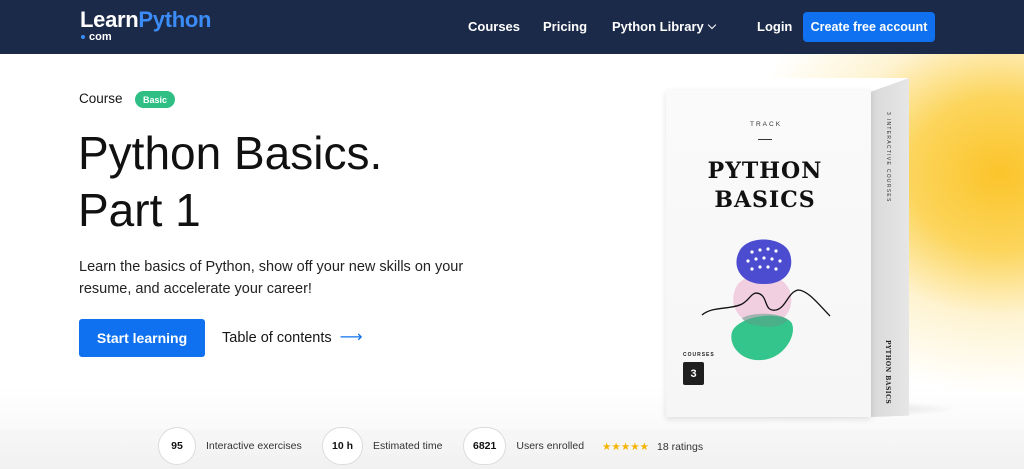 The height and width of the screenshot is (469, 1024). What do you see at coordinates (699, 355) in the screenshot?
I see `box-courses-label: COURSES` at bounding box center [699, 355].